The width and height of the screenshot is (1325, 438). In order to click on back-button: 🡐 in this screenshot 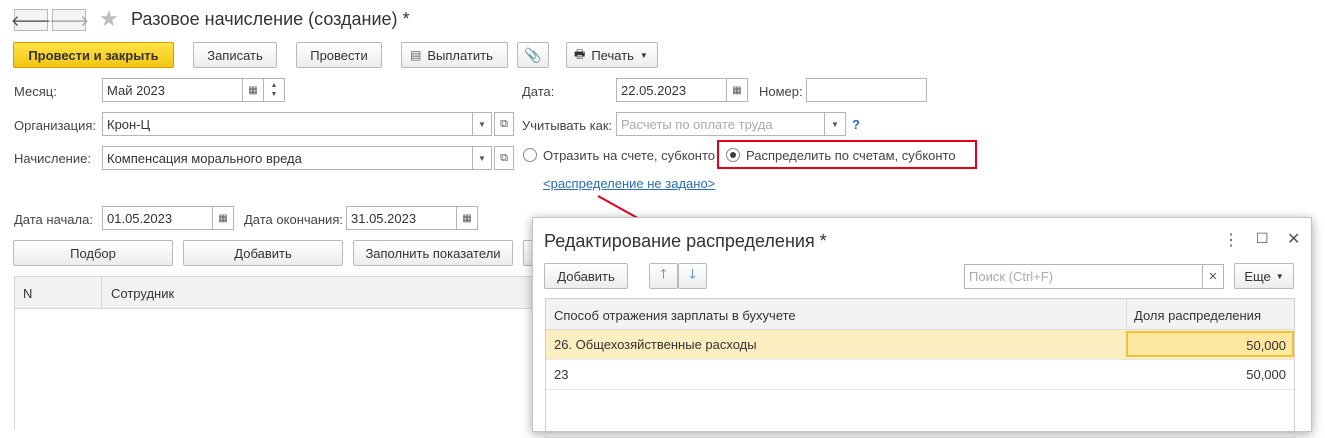, I will do `click(31, 20)`.